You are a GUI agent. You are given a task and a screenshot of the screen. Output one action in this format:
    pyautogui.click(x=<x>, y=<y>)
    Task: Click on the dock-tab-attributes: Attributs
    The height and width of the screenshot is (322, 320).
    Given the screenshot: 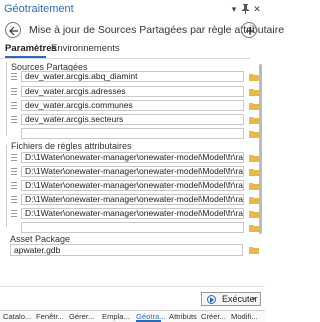 What is the action you would take?
    pyautogui.click(x=183, y=316)
    